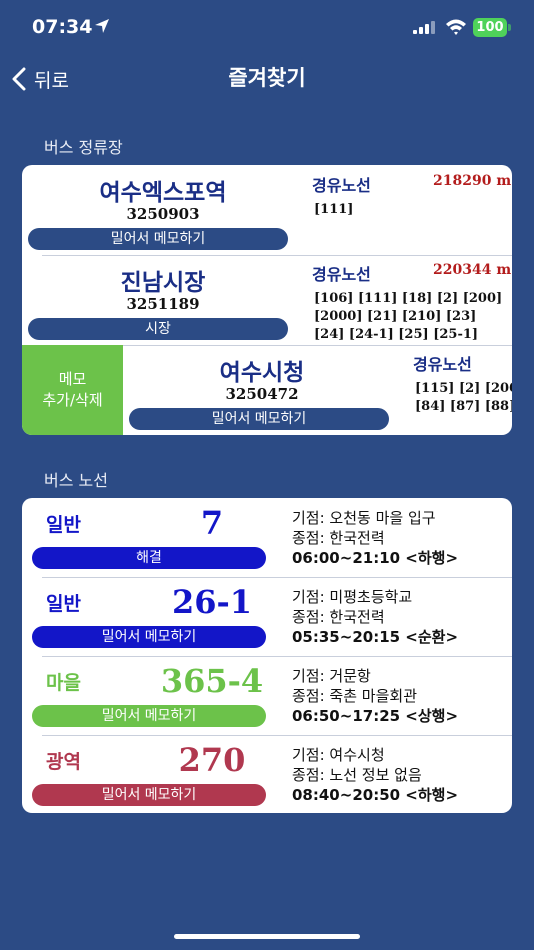 This screenshot has height=950, width=534. Describe the element at coordinates (463, 398) in the screenshot. I see `route-list: [115] [2] [200 [84] [87] [88]` at that location.